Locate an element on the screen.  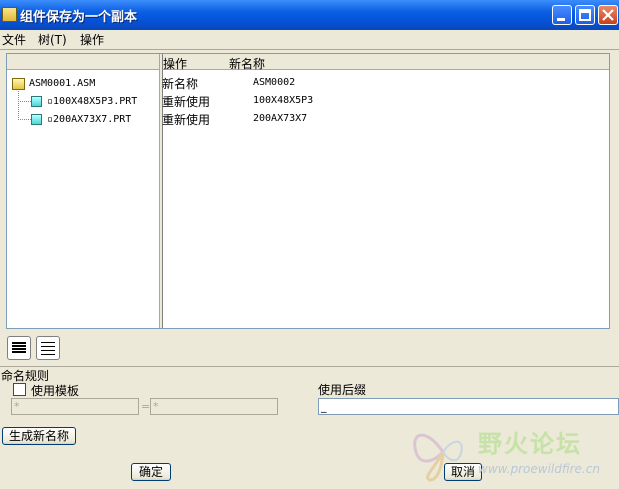
minimize-button is located at coordinates (562, 15).